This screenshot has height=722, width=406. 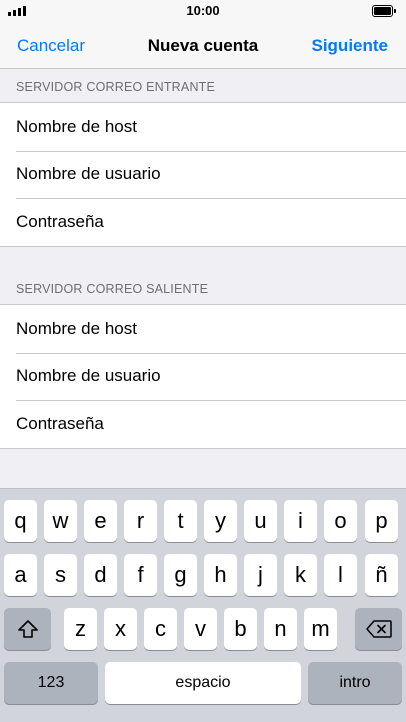 I want to click on nav-bar: Cancelar Nueva cuenta Siguiente, so click(x=203, y=45).